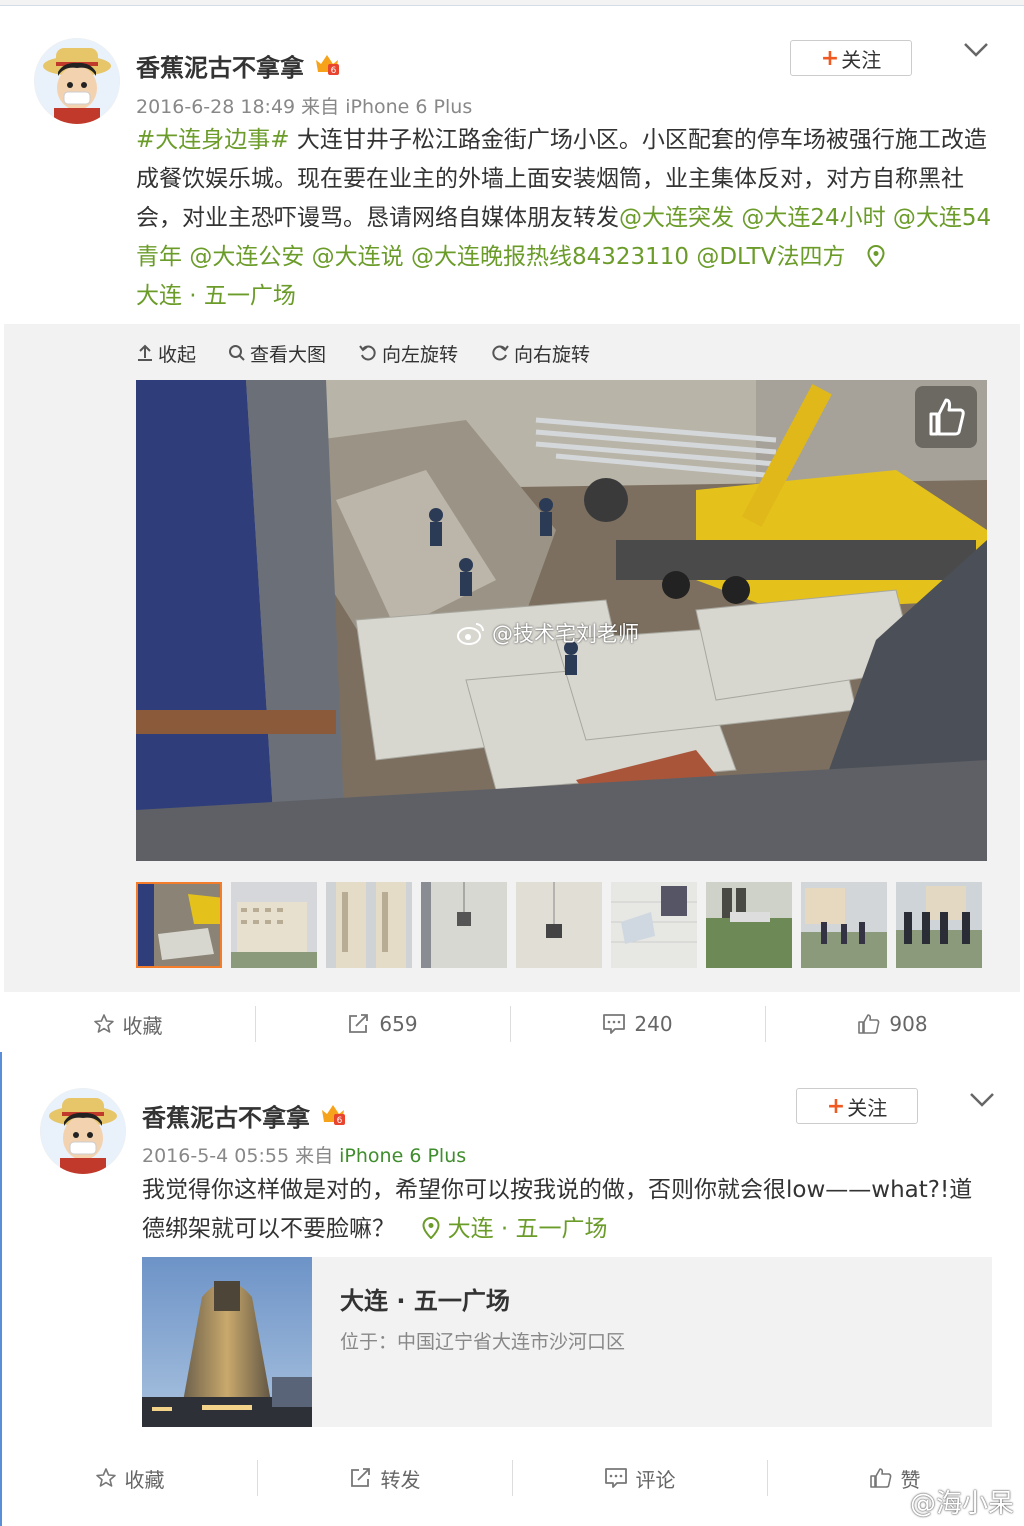  Describe the element at coordinates (145, 352) in the screenshot. I see `collapse-up-icon` at that location.